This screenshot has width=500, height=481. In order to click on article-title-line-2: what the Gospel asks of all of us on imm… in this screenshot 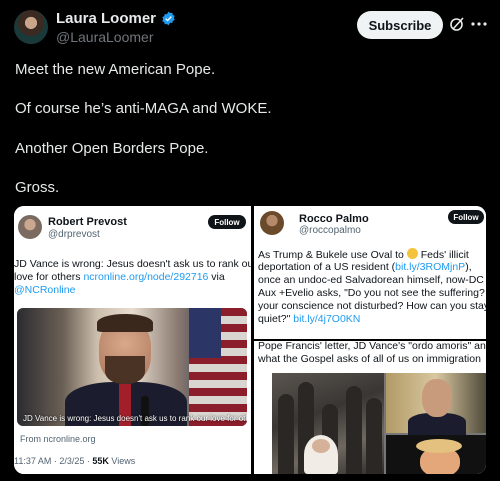, I will do `click(369, 359)`.